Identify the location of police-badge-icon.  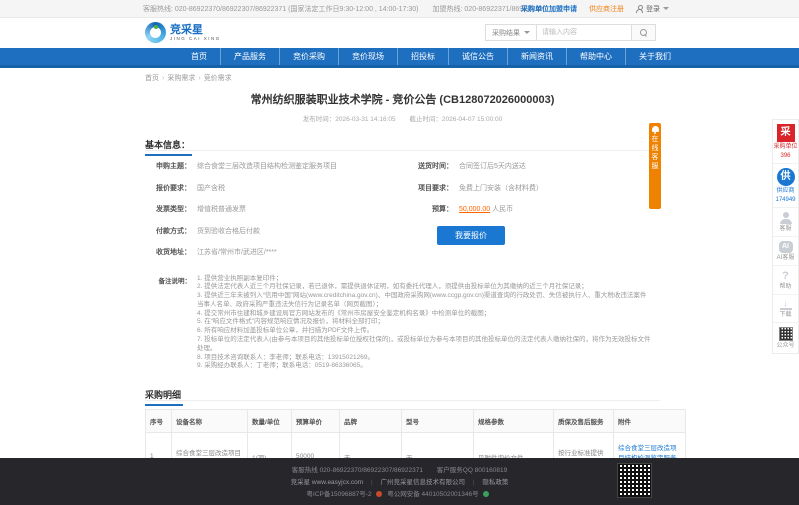
(379, 494).